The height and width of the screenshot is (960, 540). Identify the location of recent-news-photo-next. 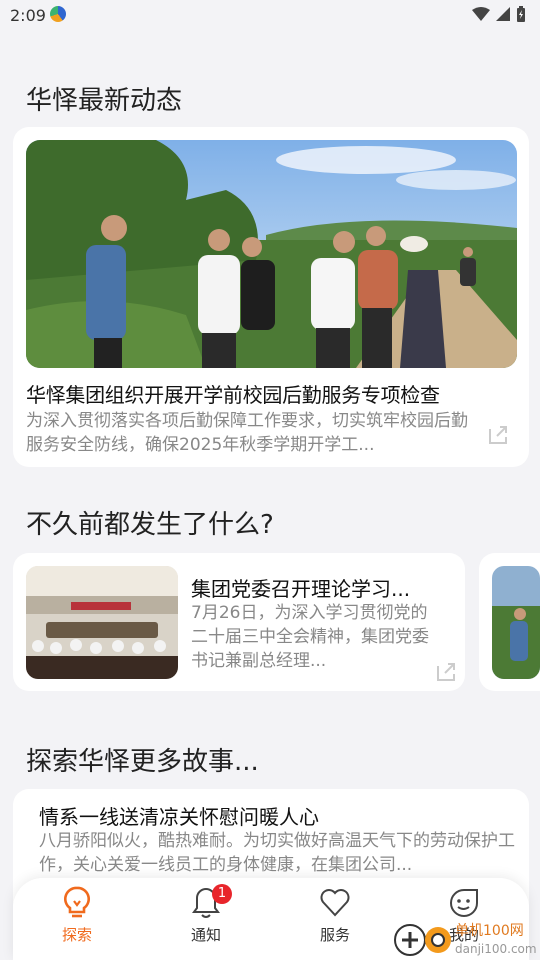
(516, 622).